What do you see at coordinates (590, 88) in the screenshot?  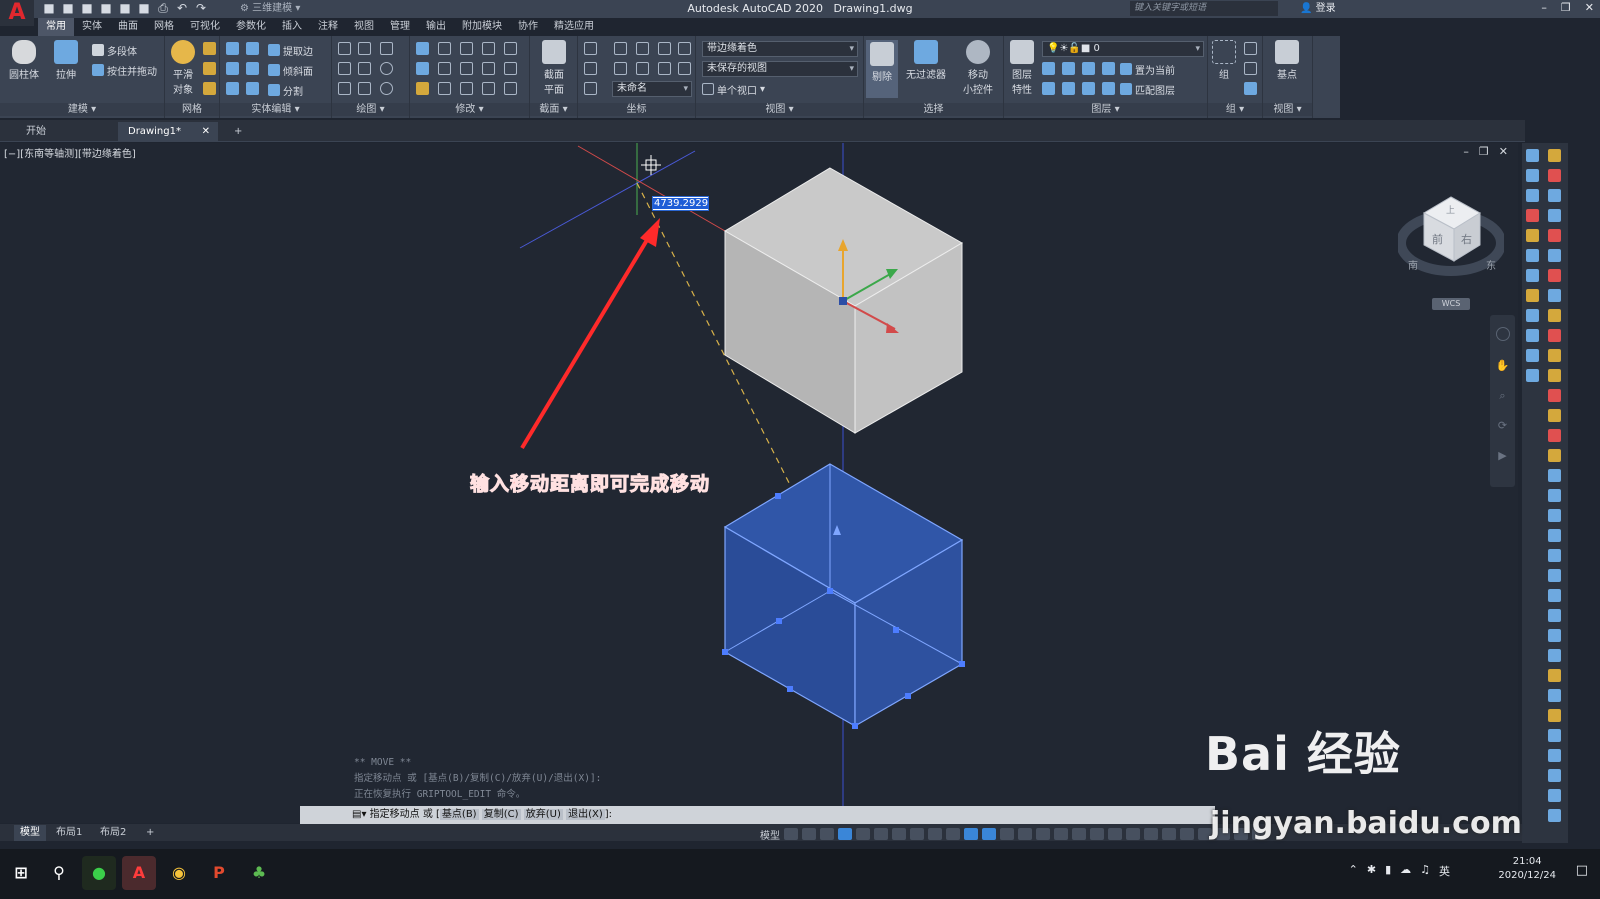 I see `ucs-icon-props-icon` at bounding box center [590, 88].